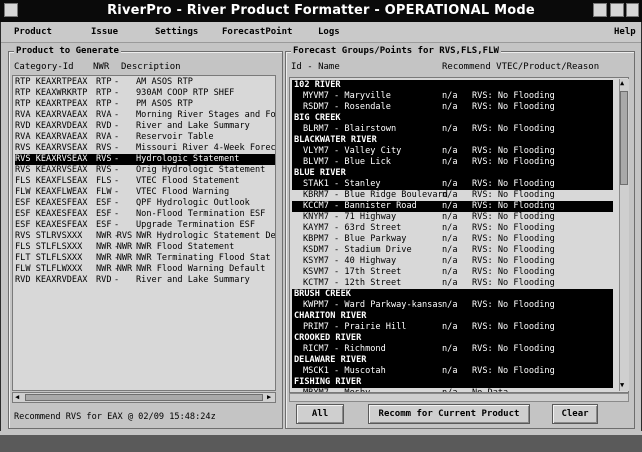 The width and height of the screenshot is (642, 452). What do you see at coordinates (350, 217) in the screenshot?
I see `forecast-point-id: KNYM7 - 71 Highway` at bounding box center [350, 217].